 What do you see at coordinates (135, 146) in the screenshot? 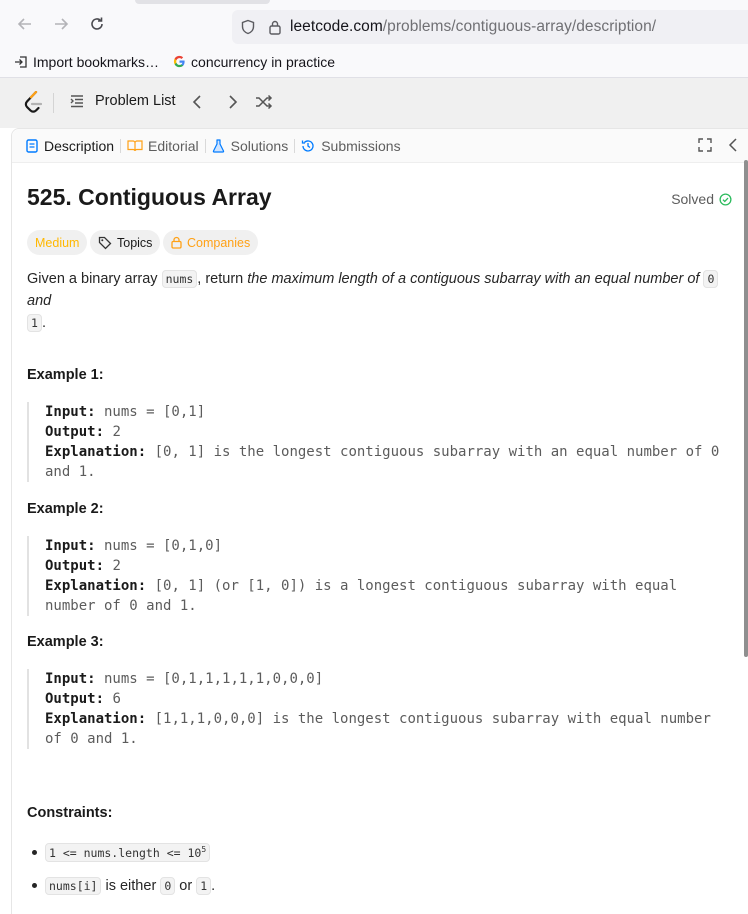
I see `book-icon` at bounding box center [135, 146].